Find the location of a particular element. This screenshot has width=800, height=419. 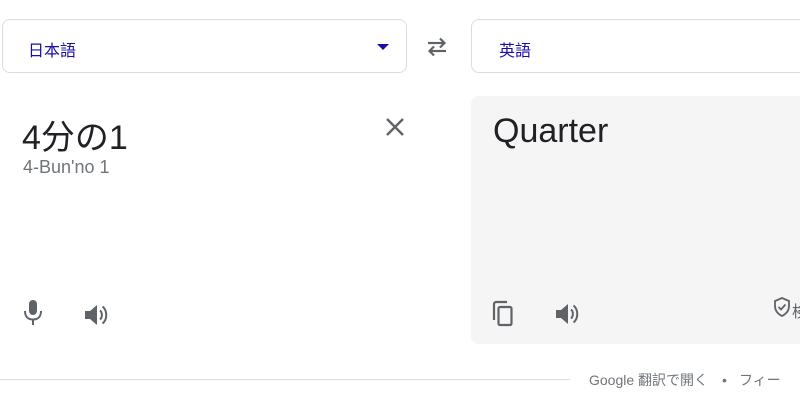

close-icon is located at coordinates (395, 127).